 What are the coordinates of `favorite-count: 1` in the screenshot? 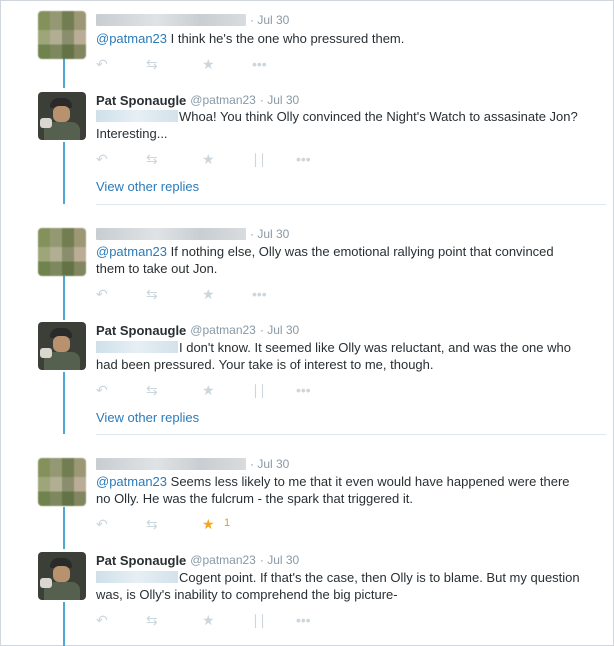 It's located at (227, 523).